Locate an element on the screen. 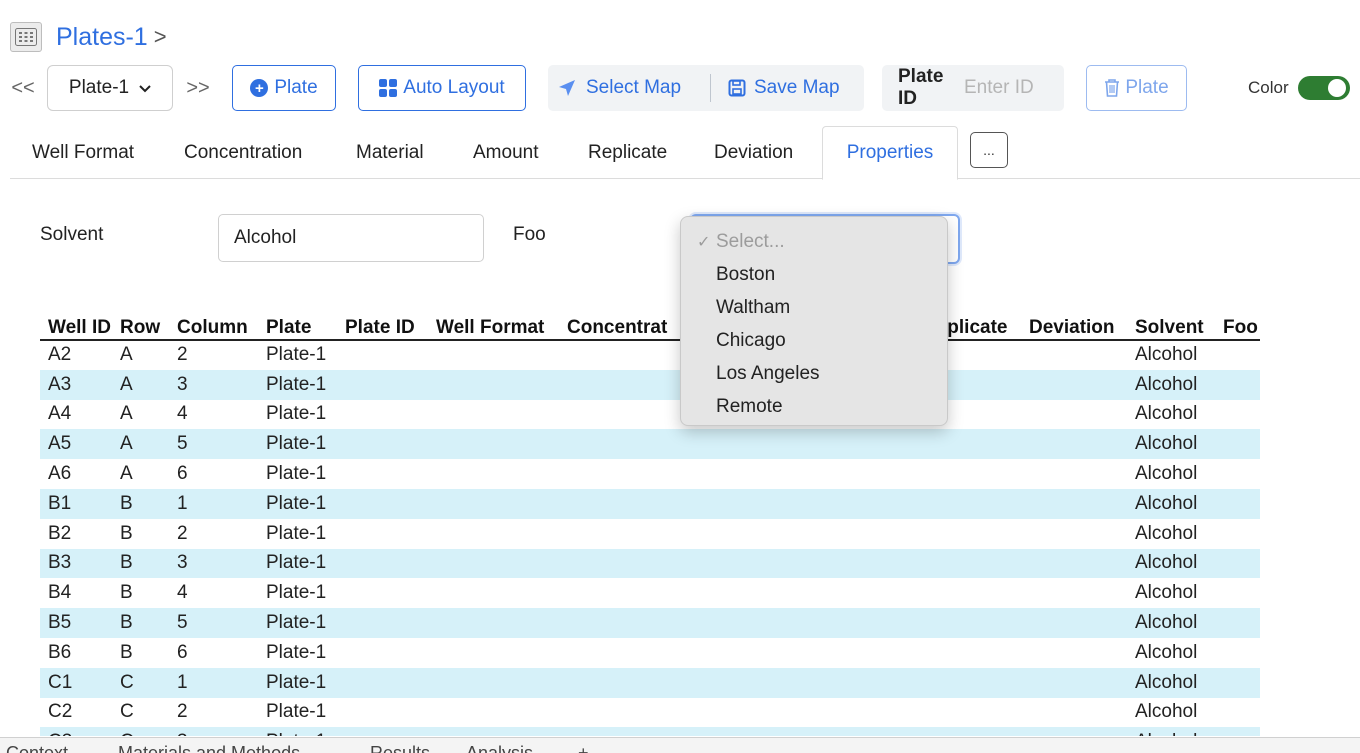 Image resolution: width=1360 pixels, height=753 pixels. sheet-tab-materials-and-methods: Materials and Methods is located at coordinates (209, 748).